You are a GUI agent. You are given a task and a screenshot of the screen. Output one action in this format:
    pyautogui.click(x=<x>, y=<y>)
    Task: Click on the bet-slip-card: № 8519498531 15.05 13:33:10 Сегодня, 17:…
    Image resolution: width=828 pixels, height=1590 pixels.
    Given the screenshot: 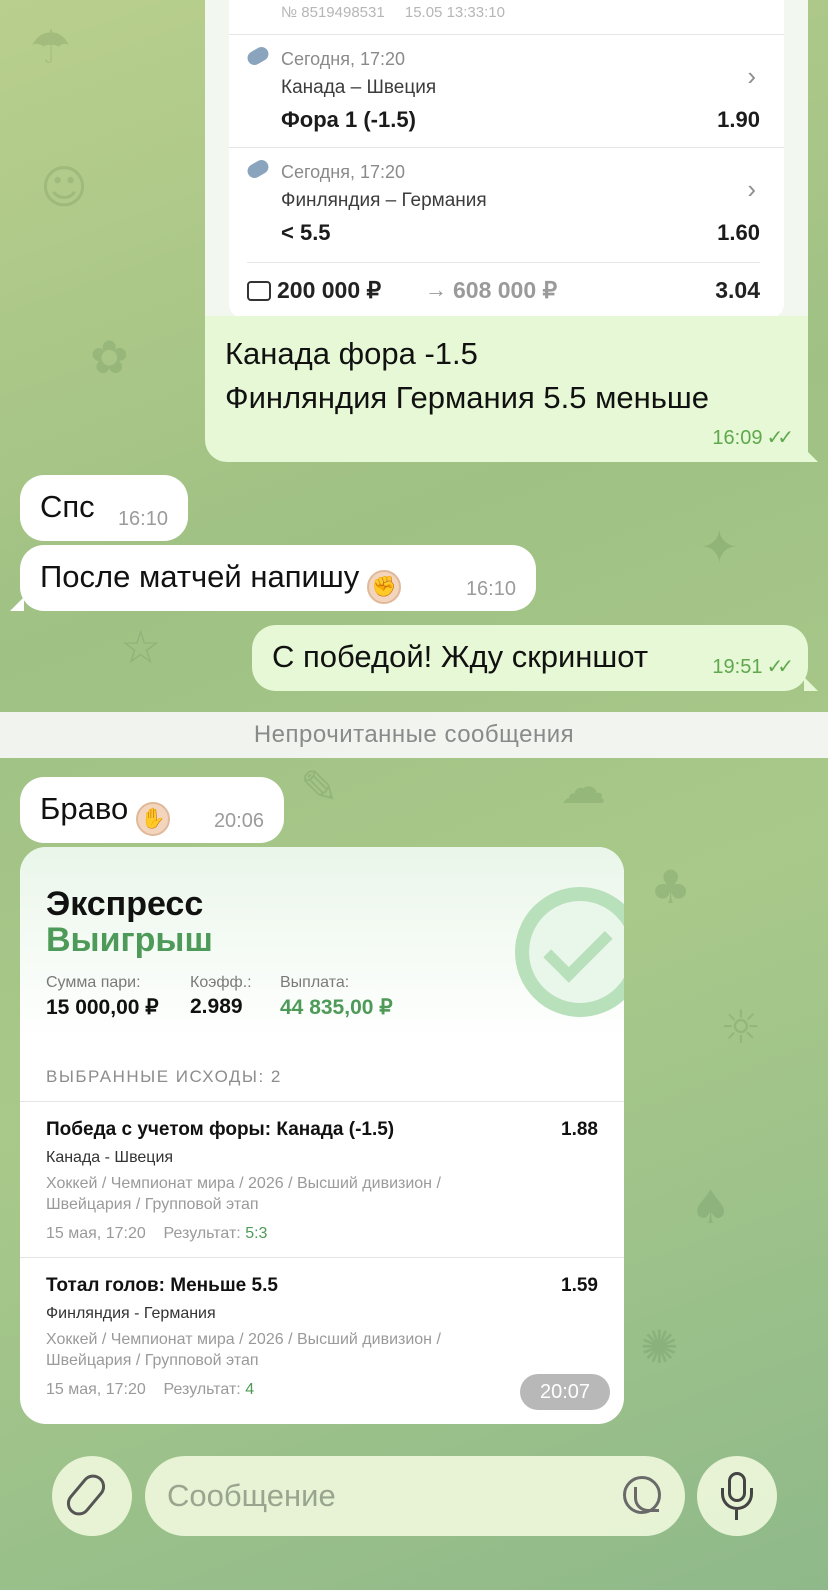 What is the action you would take?
    pyautogui.click(x=506, y=159)
    